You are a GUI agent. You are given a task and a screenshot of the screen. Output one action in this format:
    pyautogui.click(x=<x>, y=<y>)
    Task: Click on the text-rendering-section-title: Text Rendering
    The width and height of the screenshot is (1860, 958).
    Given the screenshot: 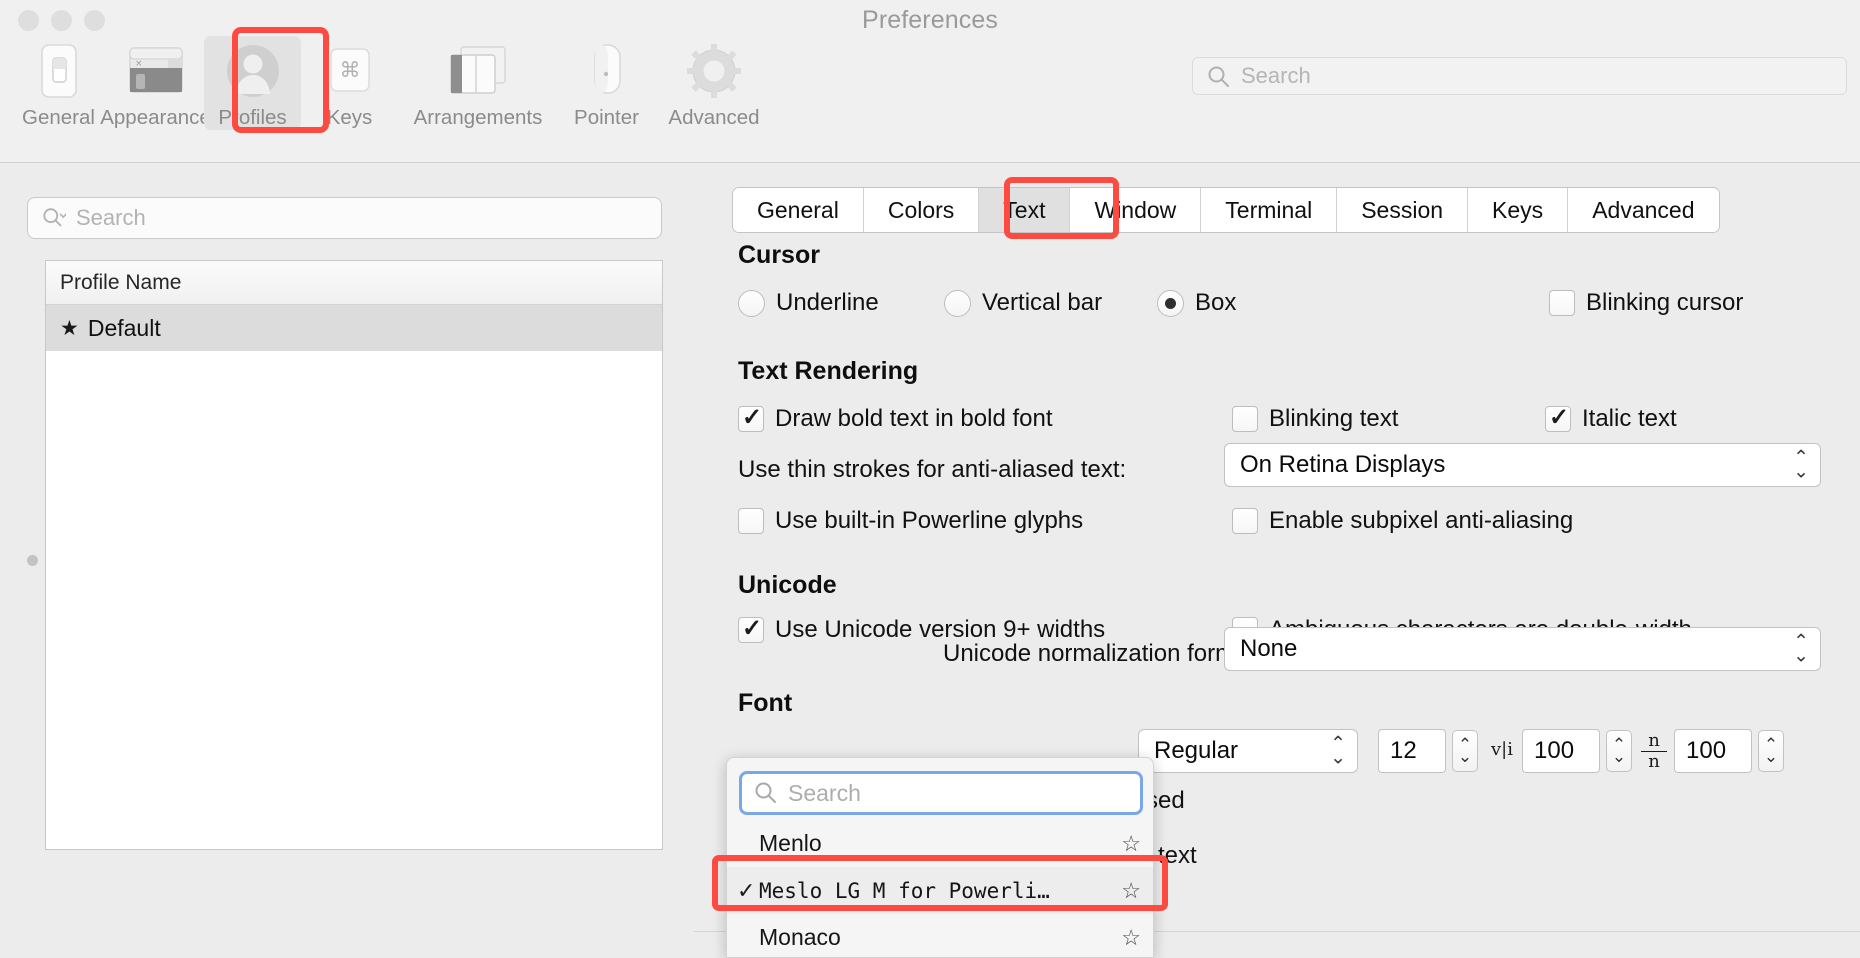 What is the action you would take?
    pyautogui.click(x=828, y=371)
    